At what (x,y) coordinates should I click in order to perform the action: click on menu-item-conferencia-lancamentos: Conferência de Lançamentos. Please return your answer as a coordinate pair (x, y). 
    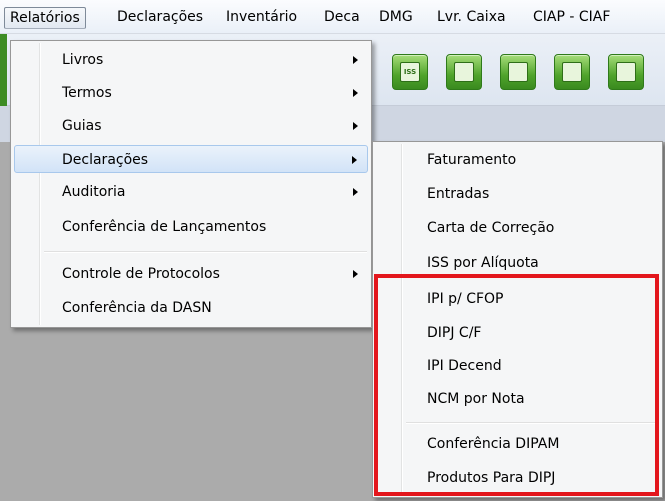
    Looking at the image, I should click on (191, 227).